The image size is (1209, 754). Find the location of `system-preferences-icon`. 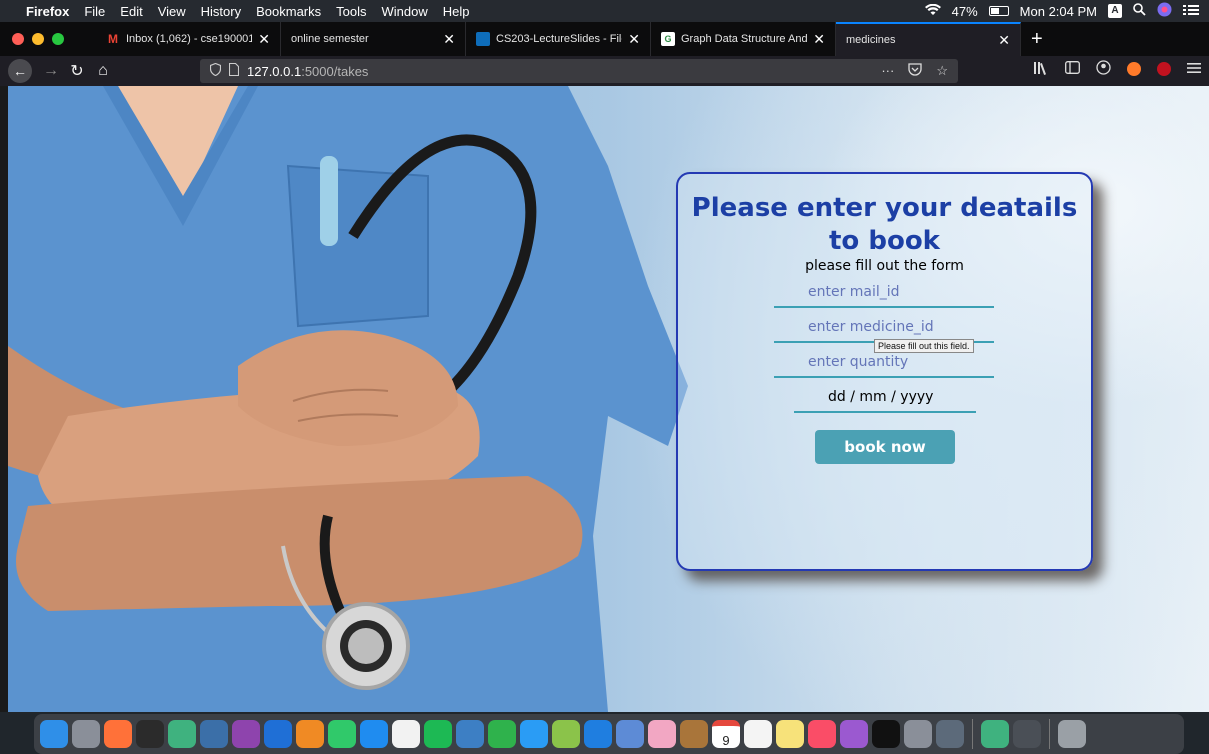

system-preferences-icon is located at coordinates (918, 734).